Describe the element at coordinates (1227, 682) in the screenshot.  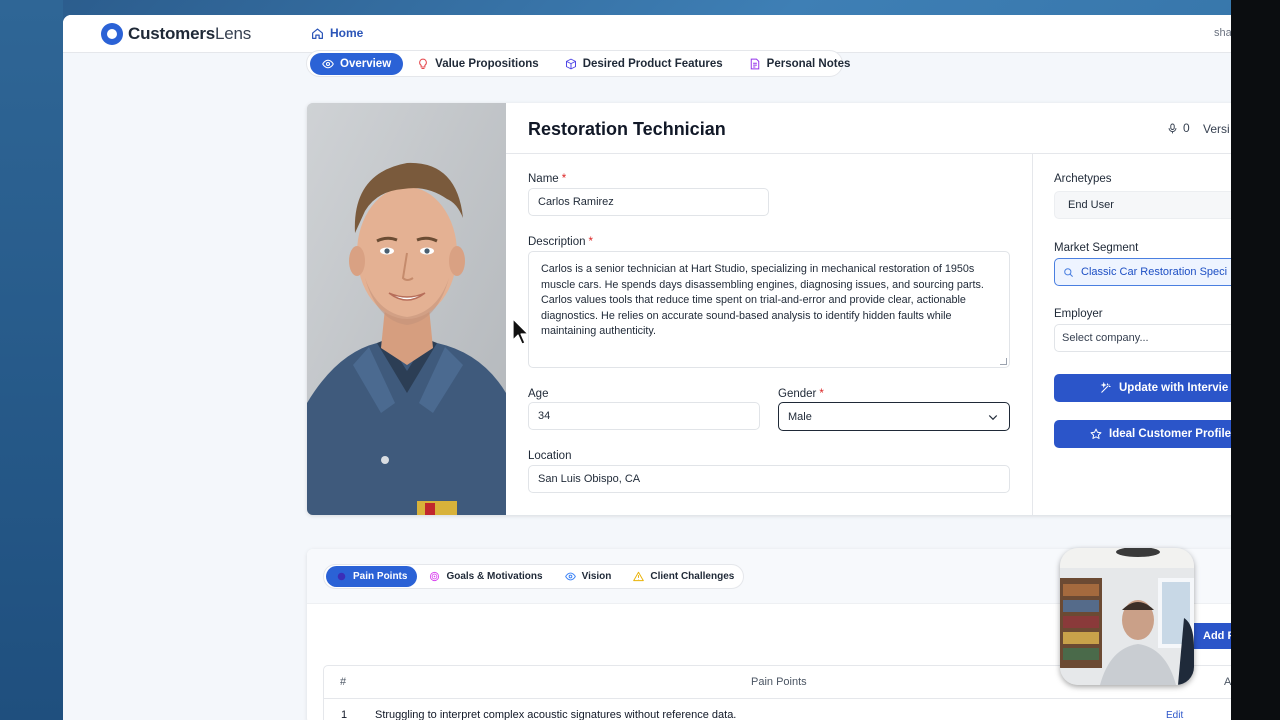
I see `column-header-actions: A` at that location.